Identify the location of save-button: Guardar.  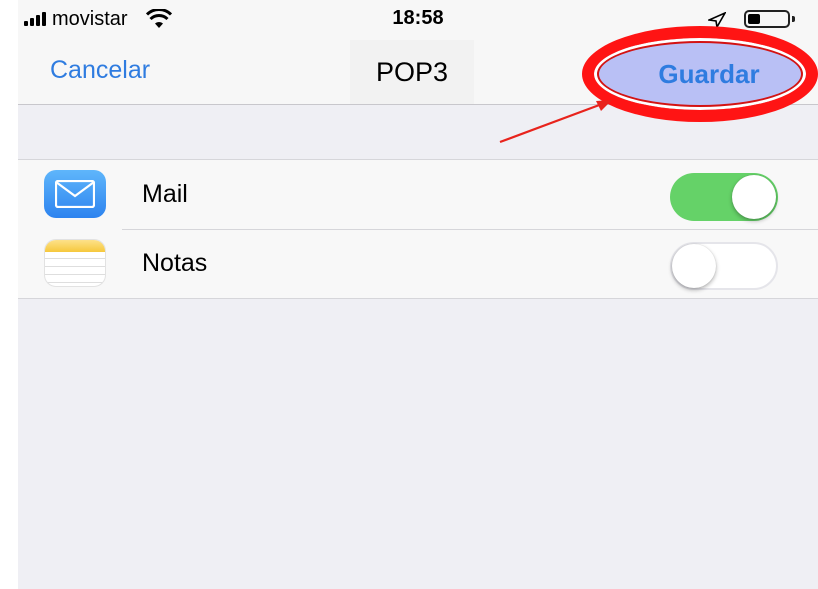
(700, 74).